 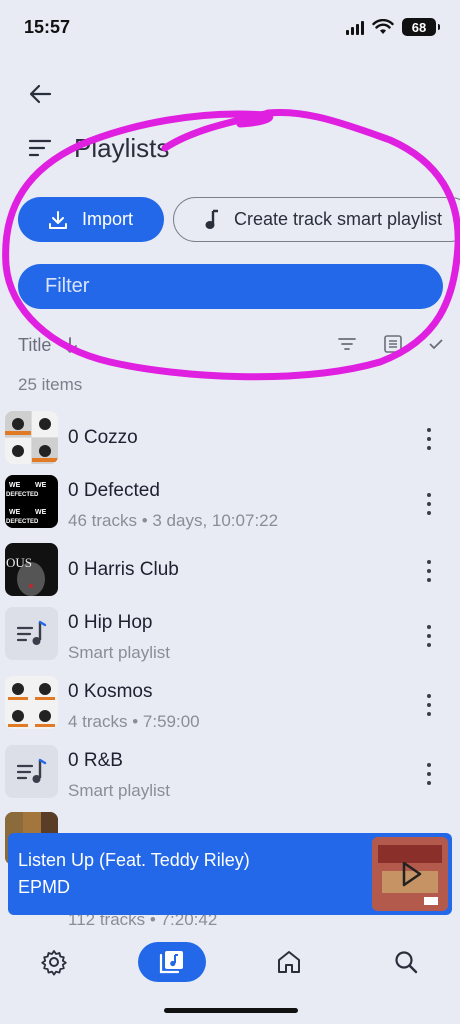 I want to click on download-icon, so click(x=58, y=219).